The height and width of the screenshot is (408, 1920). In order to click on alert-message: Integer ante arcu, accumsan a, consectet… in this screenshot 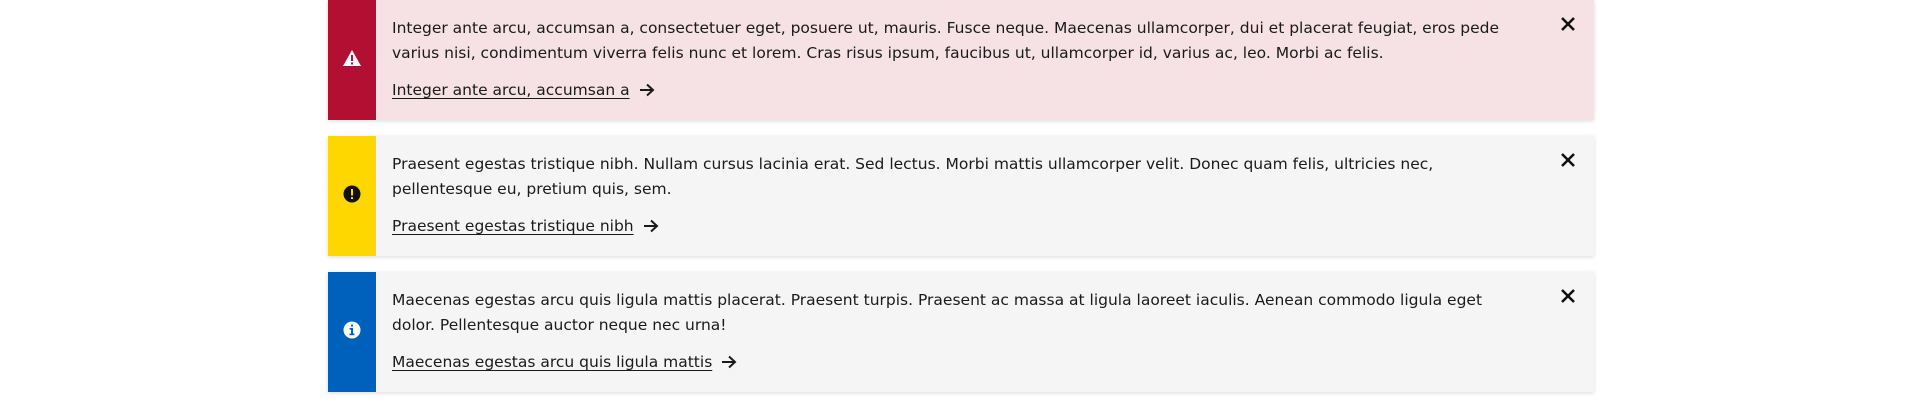, I will do `click(945, 40)`.